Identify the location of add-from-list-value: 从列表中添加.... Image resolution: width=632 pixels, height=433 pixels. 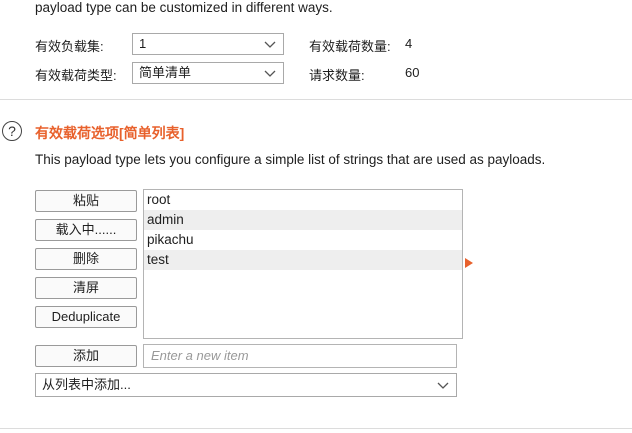
(86, 384).